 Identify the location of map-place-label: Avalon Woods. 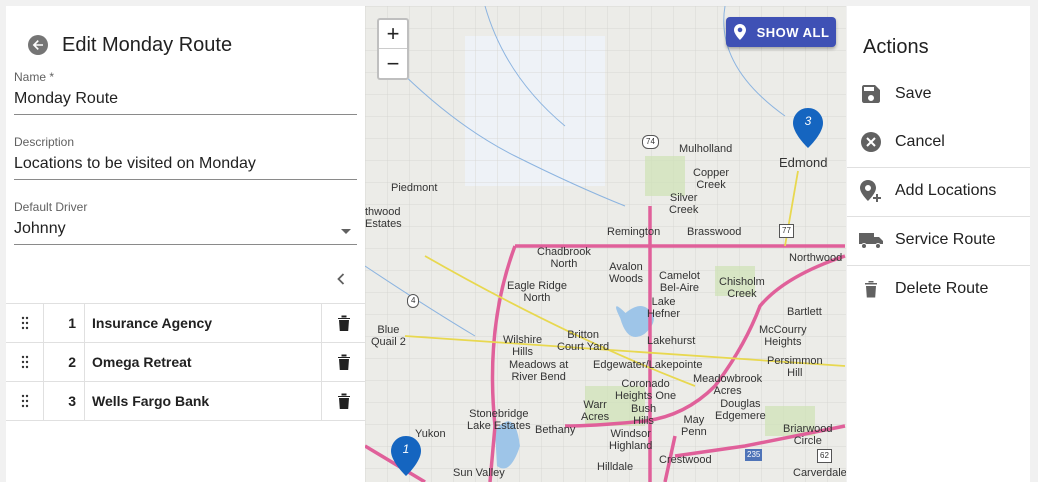
(626, 273).